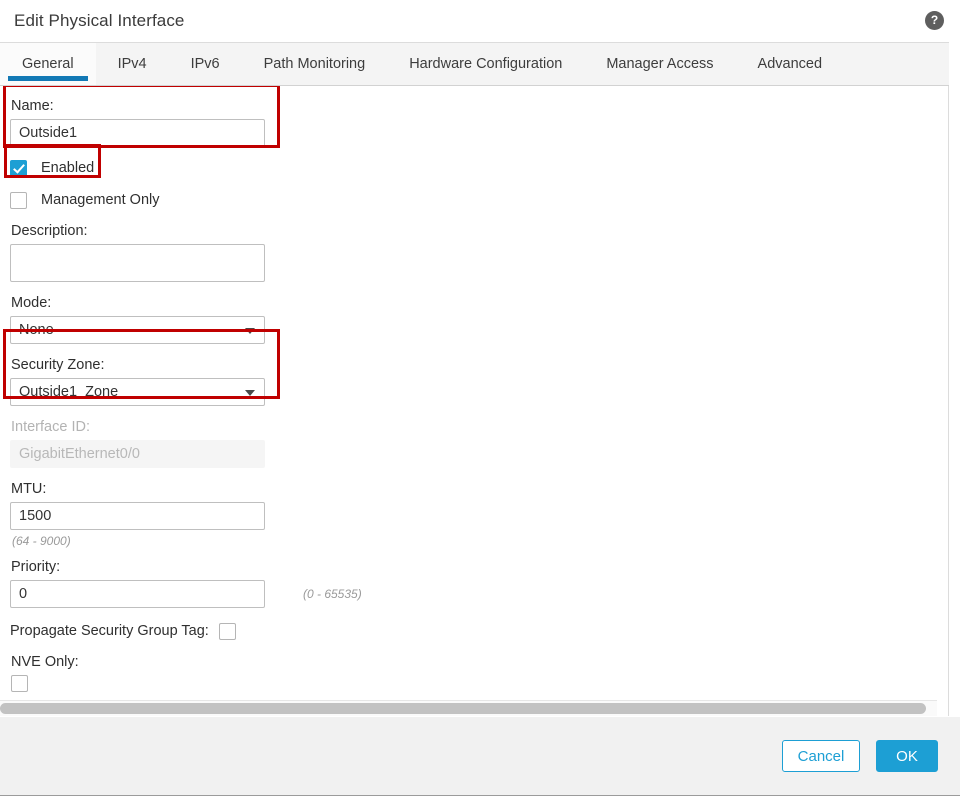 This screenshot has width=960, height=796. Describe the element at coordinates (68, 168) in the screenshot. I see `enabled-label: Enabled` at that location.